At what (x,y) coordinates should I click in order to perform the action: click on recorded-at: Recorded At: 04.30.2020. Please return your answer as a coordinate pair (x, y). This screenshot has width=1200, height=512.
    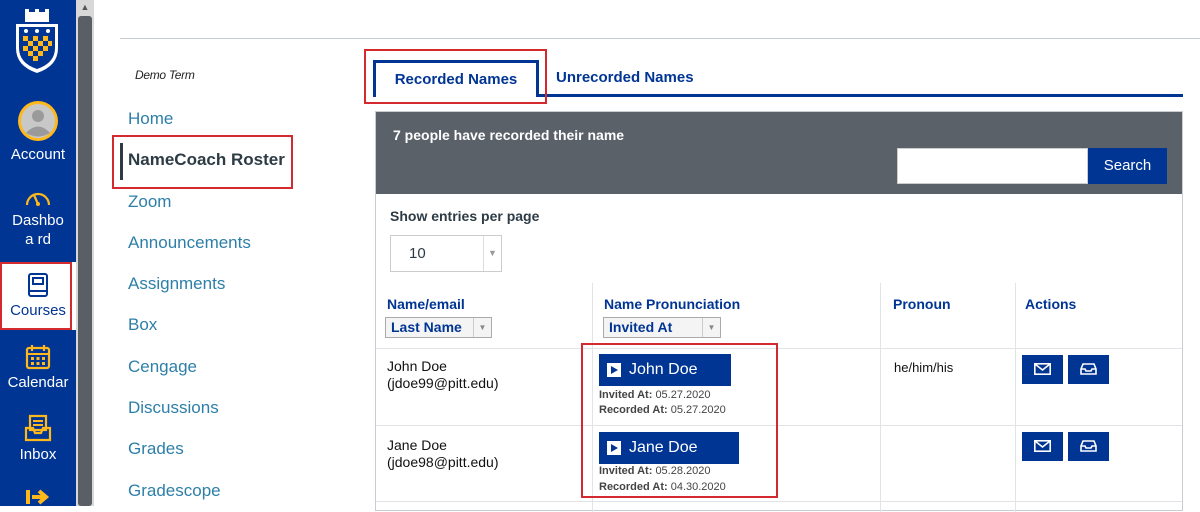
    Looking at the image, I should click on (662, 487).